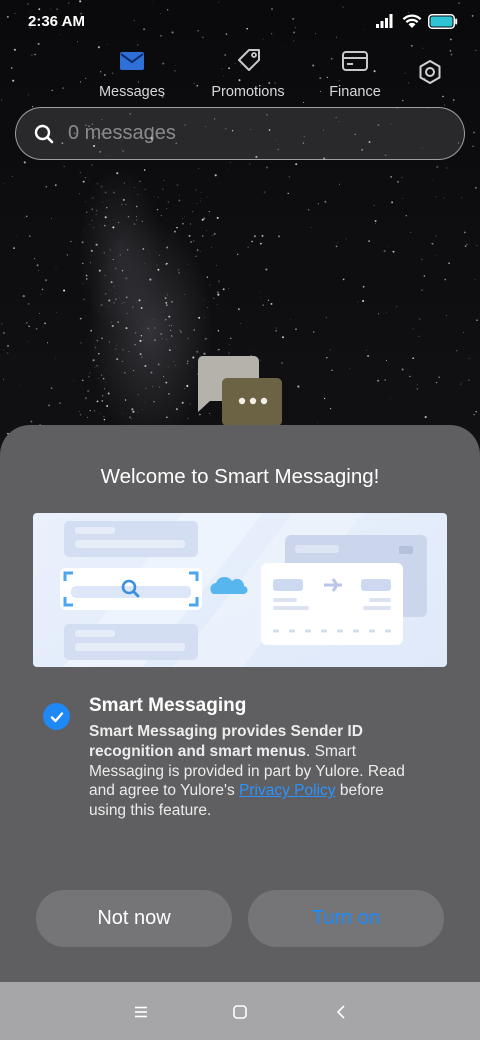  I want to click on turn-on-button: Turn on, so click(346, 918).